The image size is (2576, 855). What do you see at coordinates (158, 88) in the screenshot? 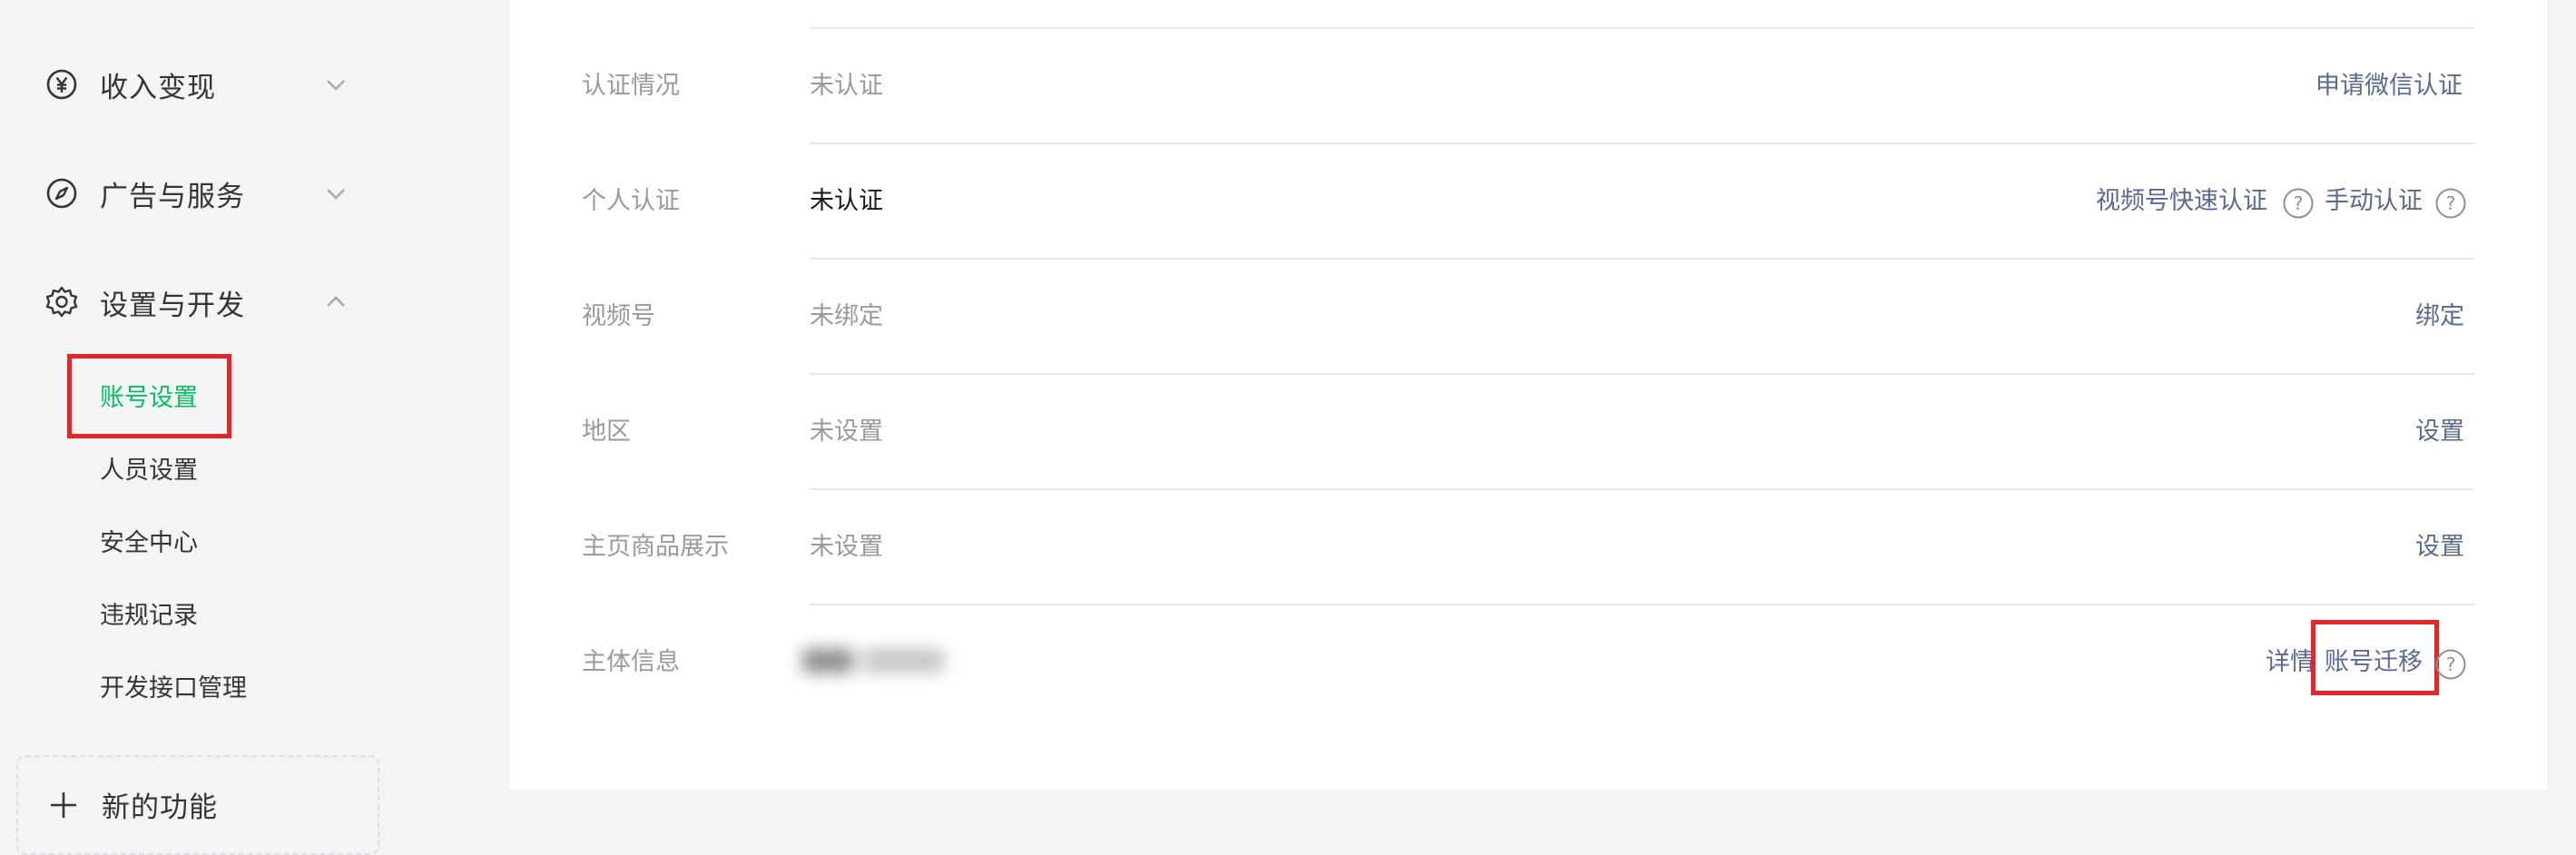
I see `menu-group-label: 收入变现` at bounding box center [158, 88].